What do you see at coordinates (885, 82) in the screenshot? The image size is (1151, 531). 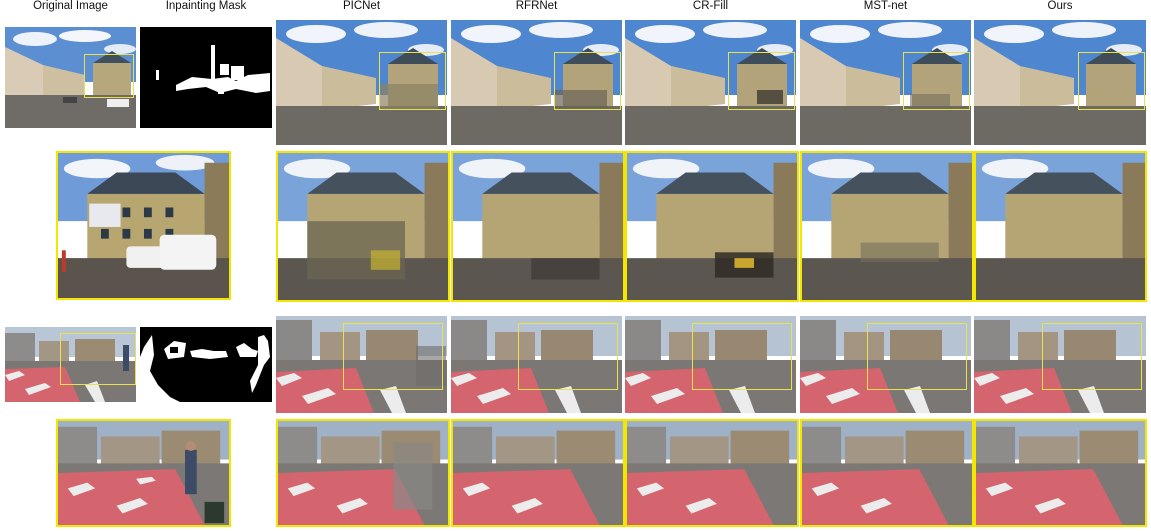 I see `result-mst-net-street` at bounding box center [885, 82].